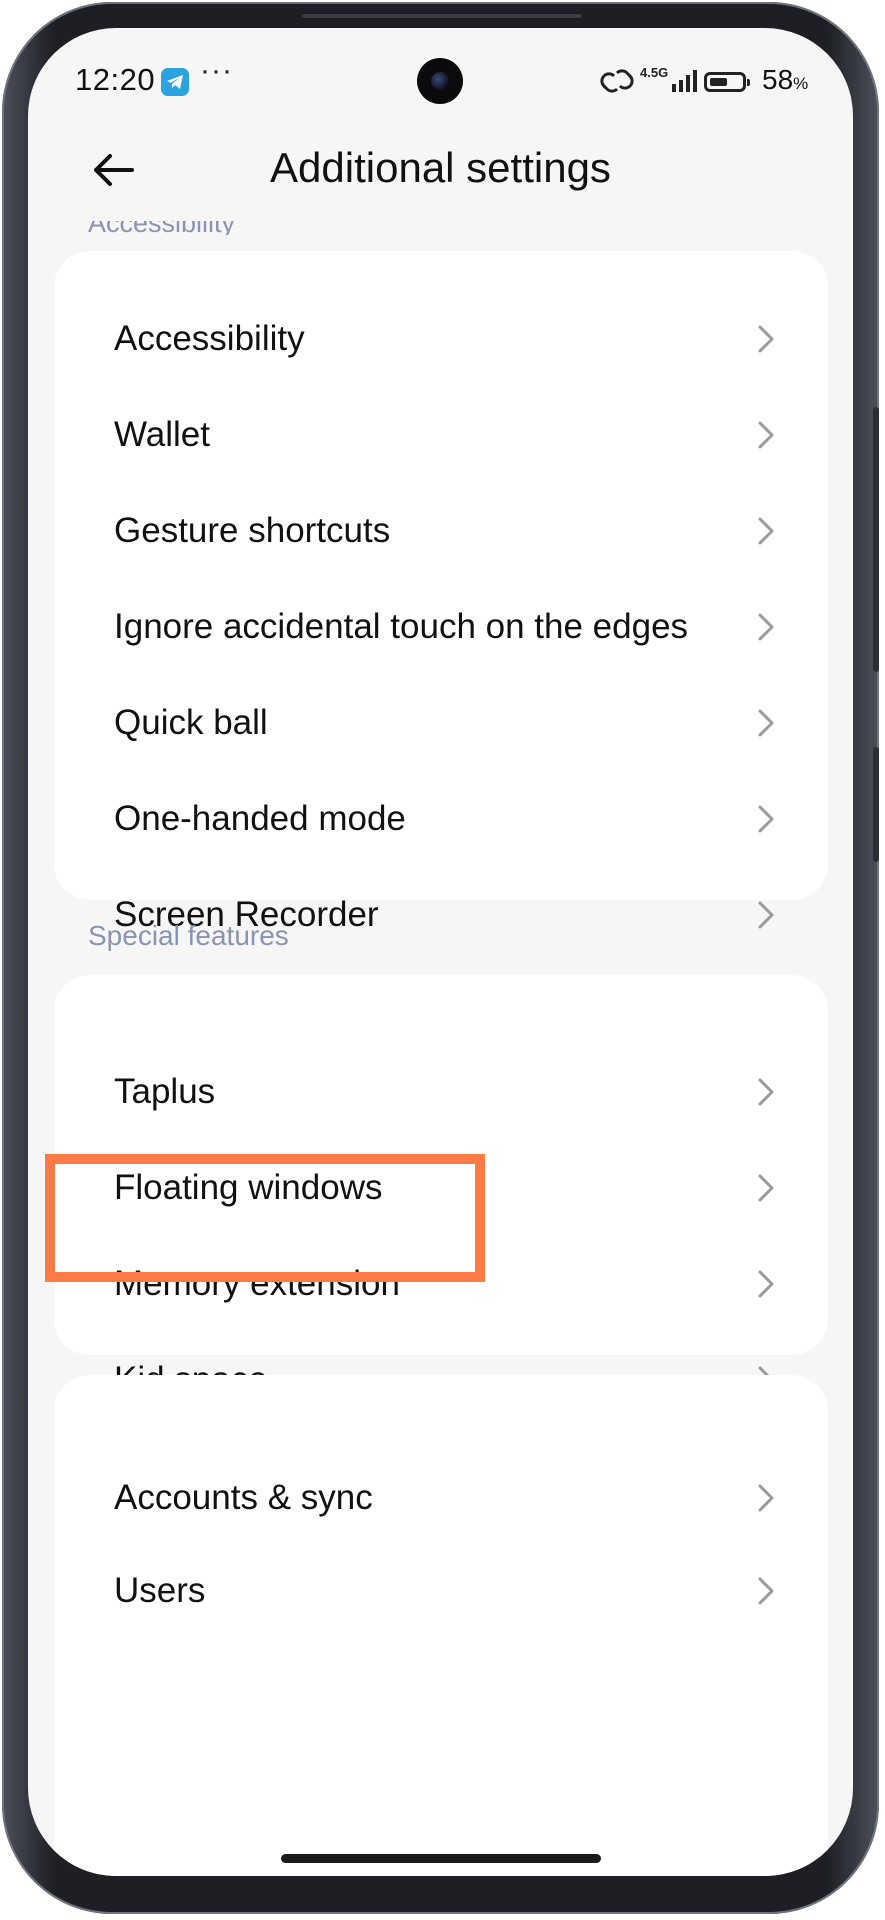 The width and height of the screenshot is (885, 1920). Describe the element at coordinates (654, 72) in the screenshot. I see `network-type-label: 4.5G` at that location.